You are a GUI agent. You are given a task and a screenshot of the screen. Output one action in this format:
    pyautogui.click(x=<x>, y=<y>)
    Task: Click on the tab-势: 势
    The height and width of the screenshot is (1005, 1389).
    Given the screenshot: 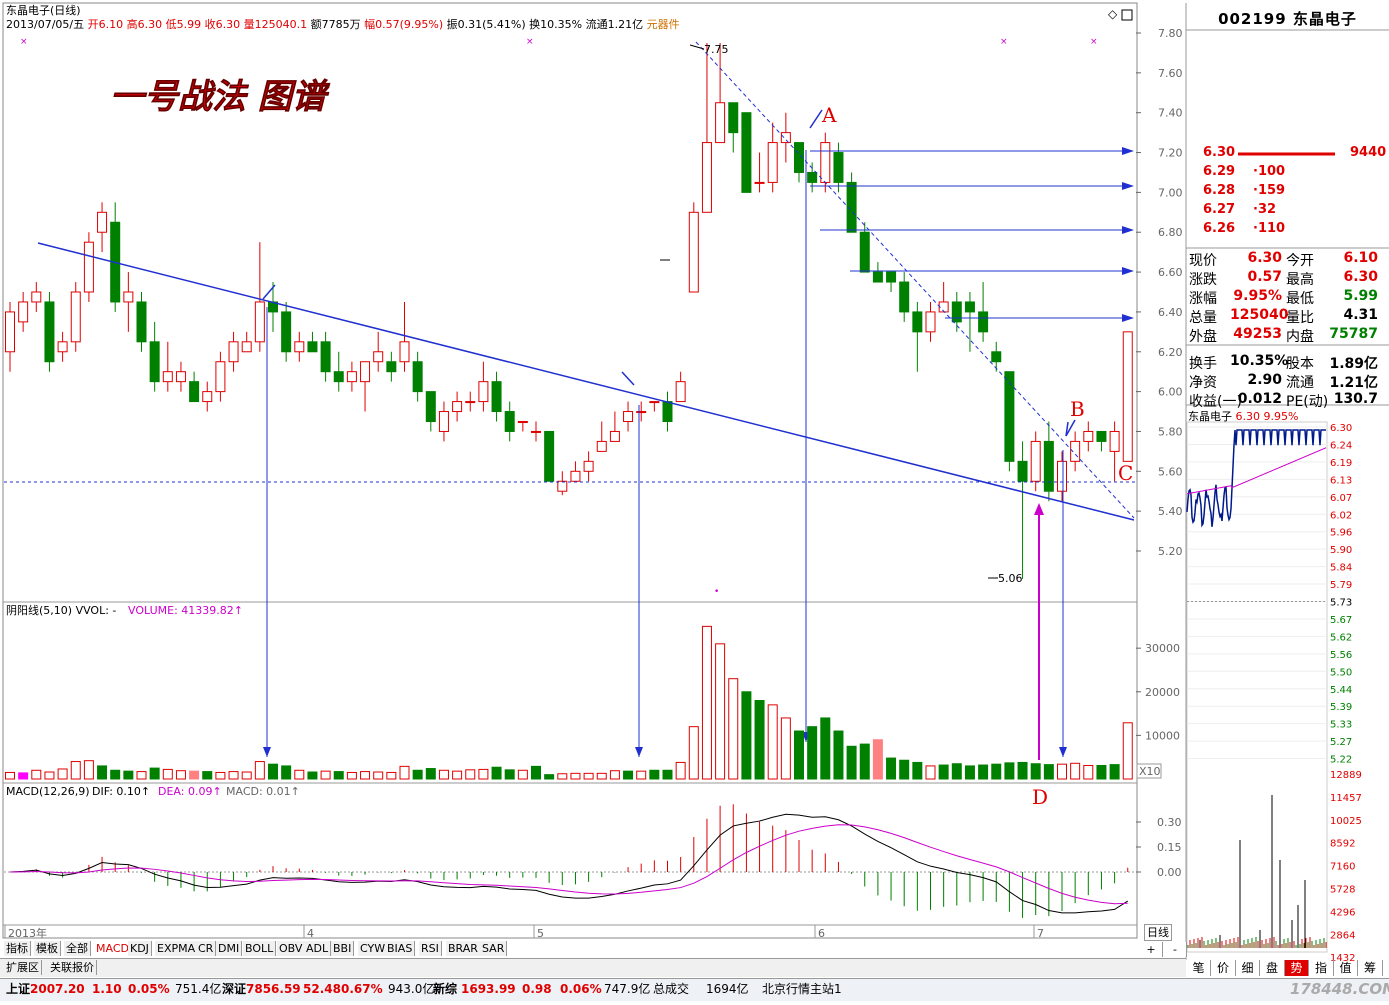 What is the action you would take?
    pyautogui.click(x=1297, y=968)
    